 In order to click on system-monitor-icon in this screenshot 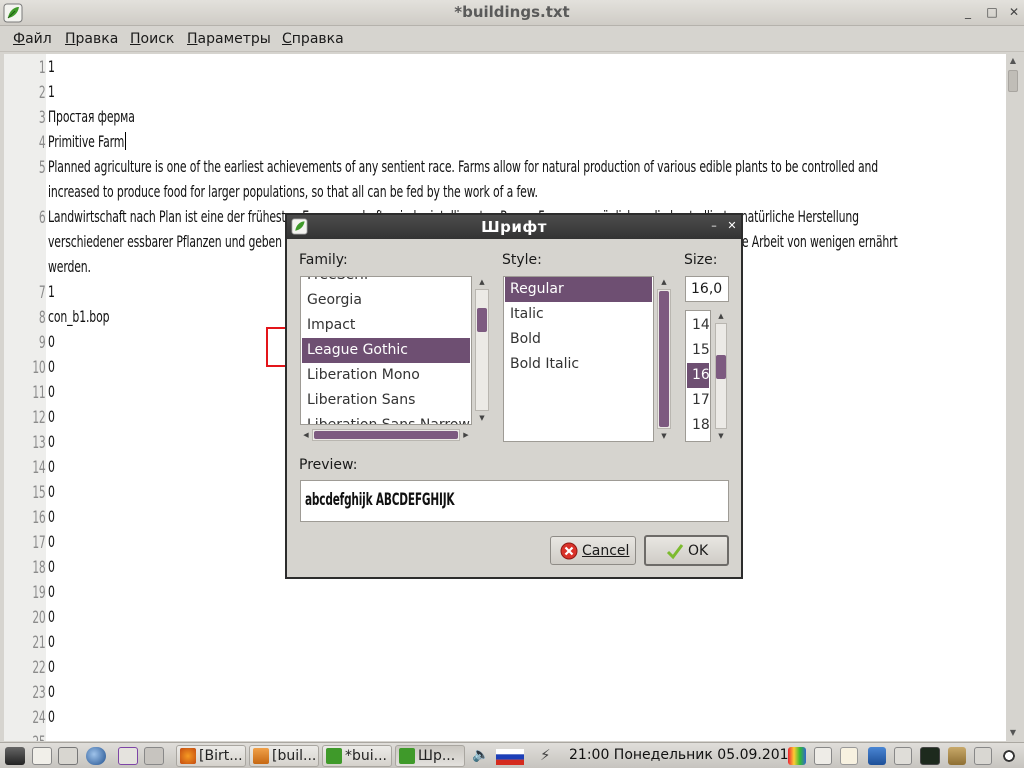, I will do `click(930, 756)`.